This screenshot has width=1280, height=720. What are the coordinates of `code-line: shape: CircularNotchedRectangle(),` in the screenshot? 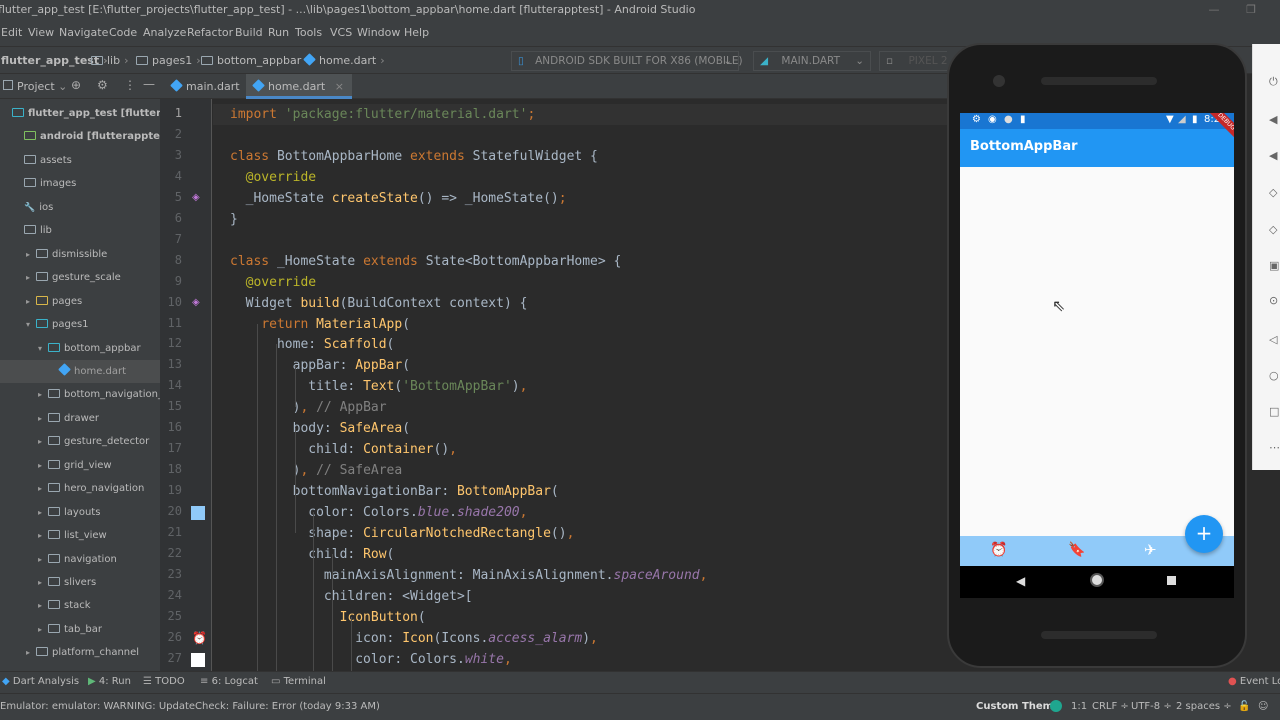 It's located at (402, 533).